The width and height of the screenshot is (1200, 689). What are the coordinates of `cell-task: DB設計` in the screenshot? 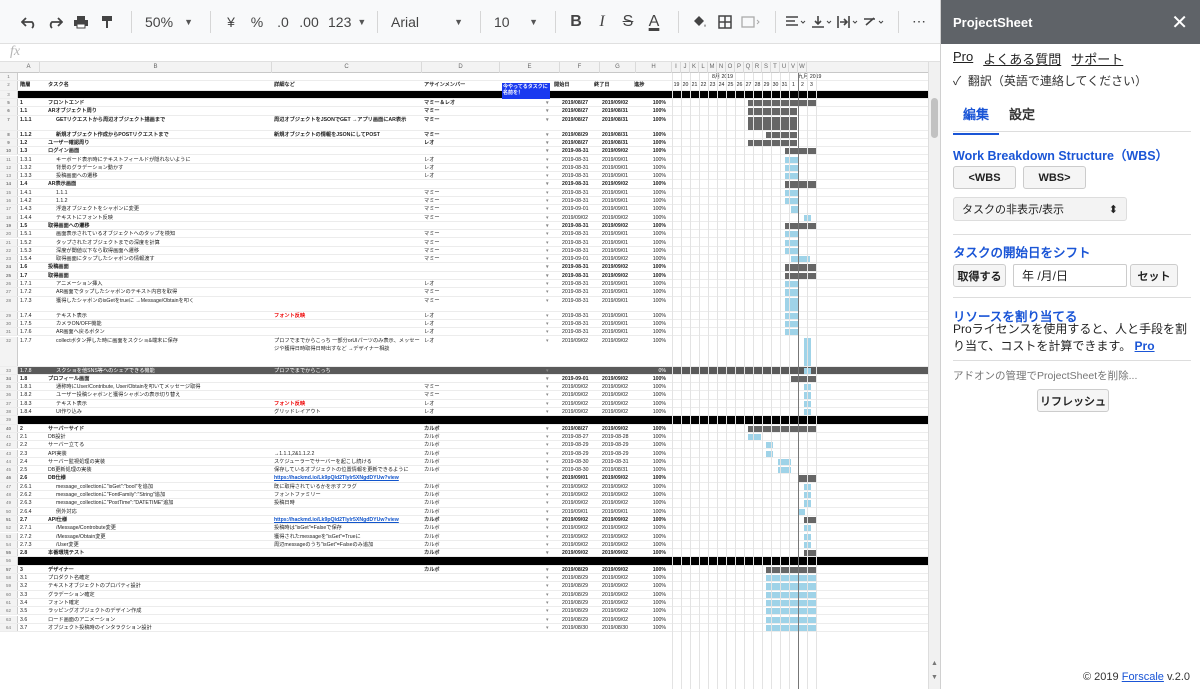 It's located at (159, 436).